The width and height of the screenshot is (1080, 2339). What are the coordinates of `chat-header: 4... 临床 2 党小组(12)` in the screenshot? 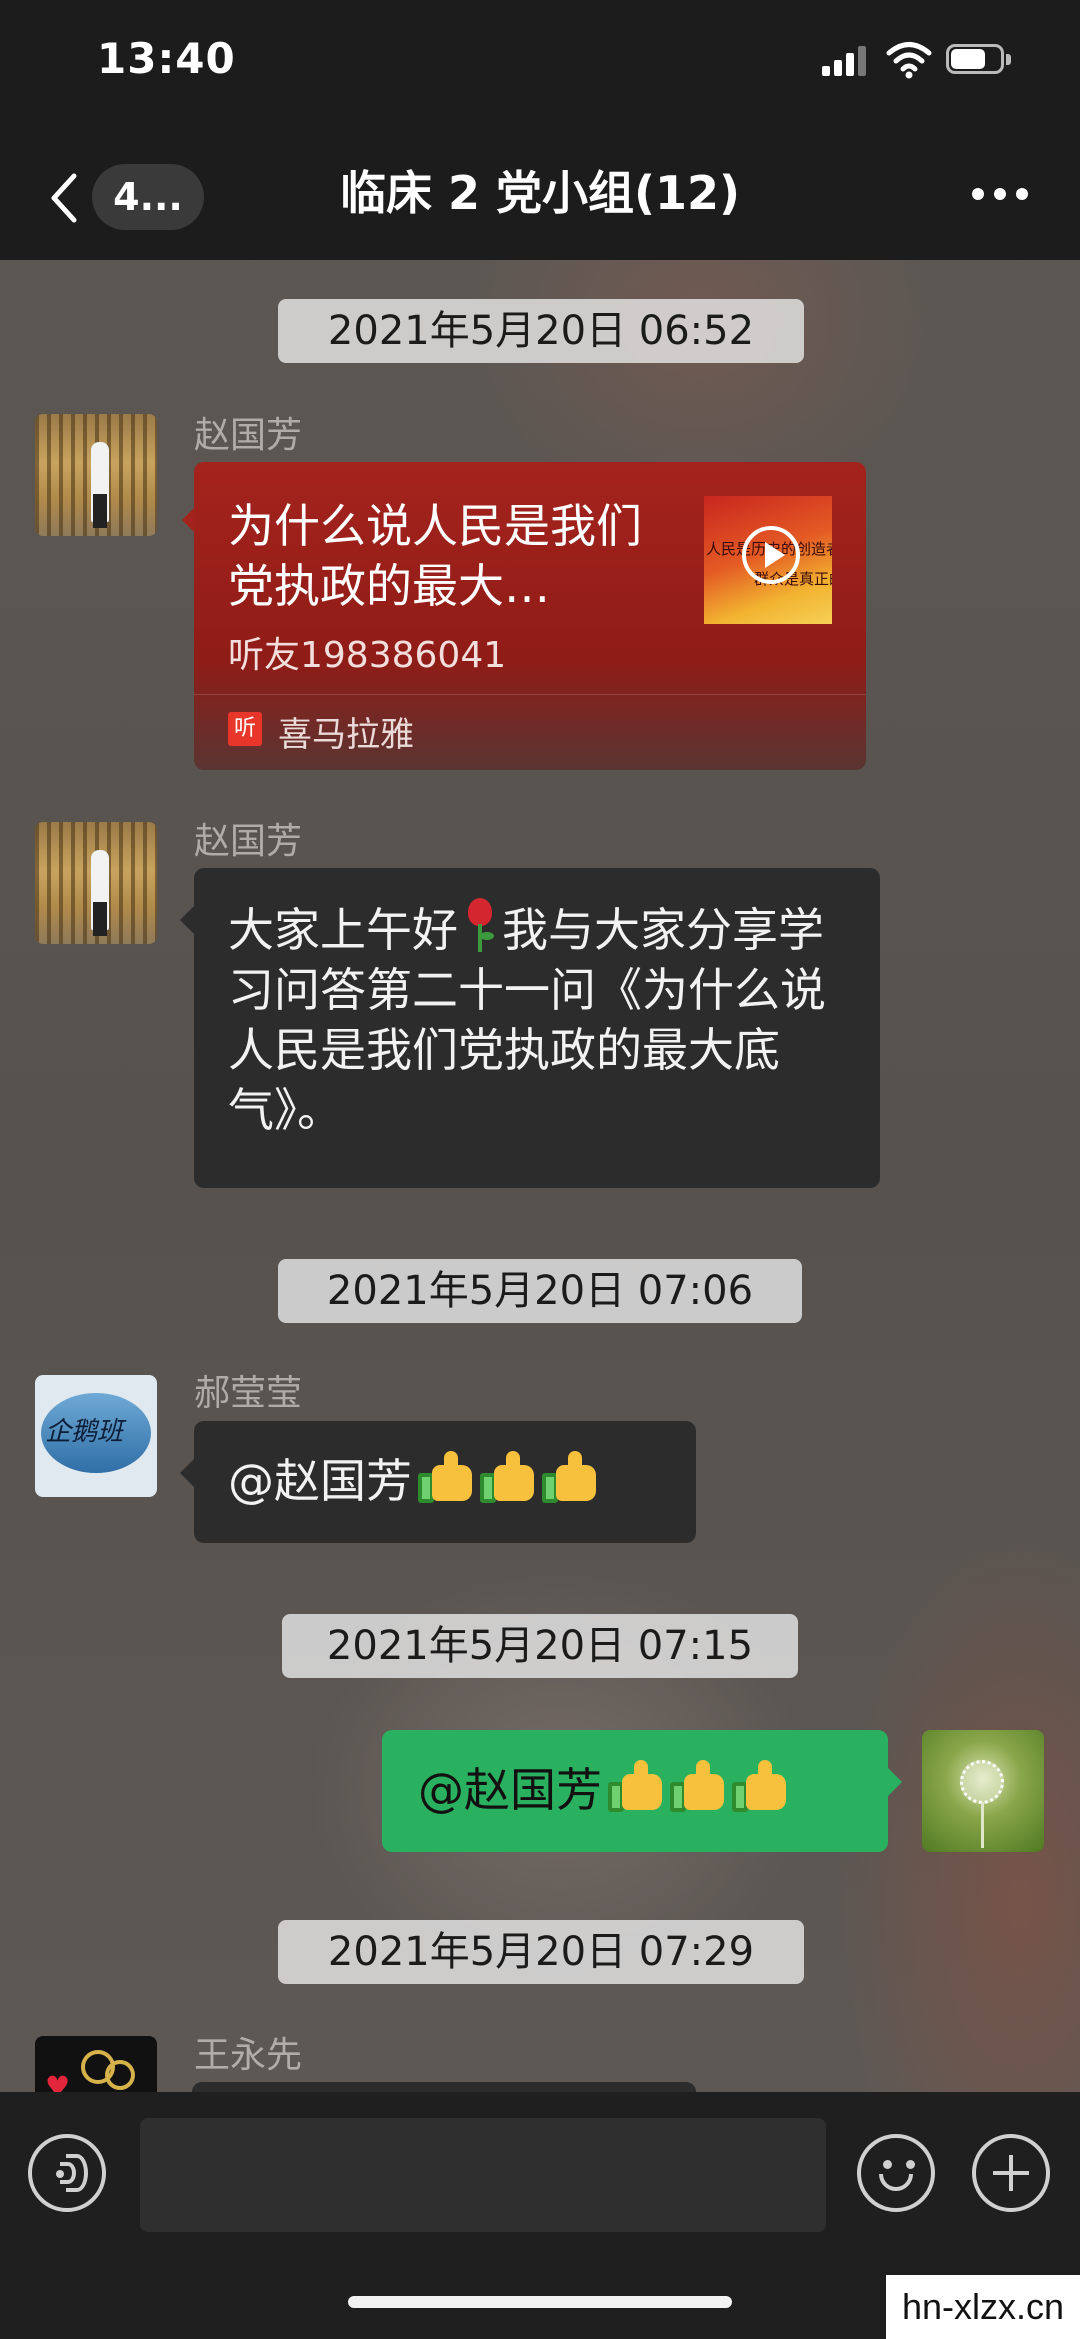 It's located at (540, 194).